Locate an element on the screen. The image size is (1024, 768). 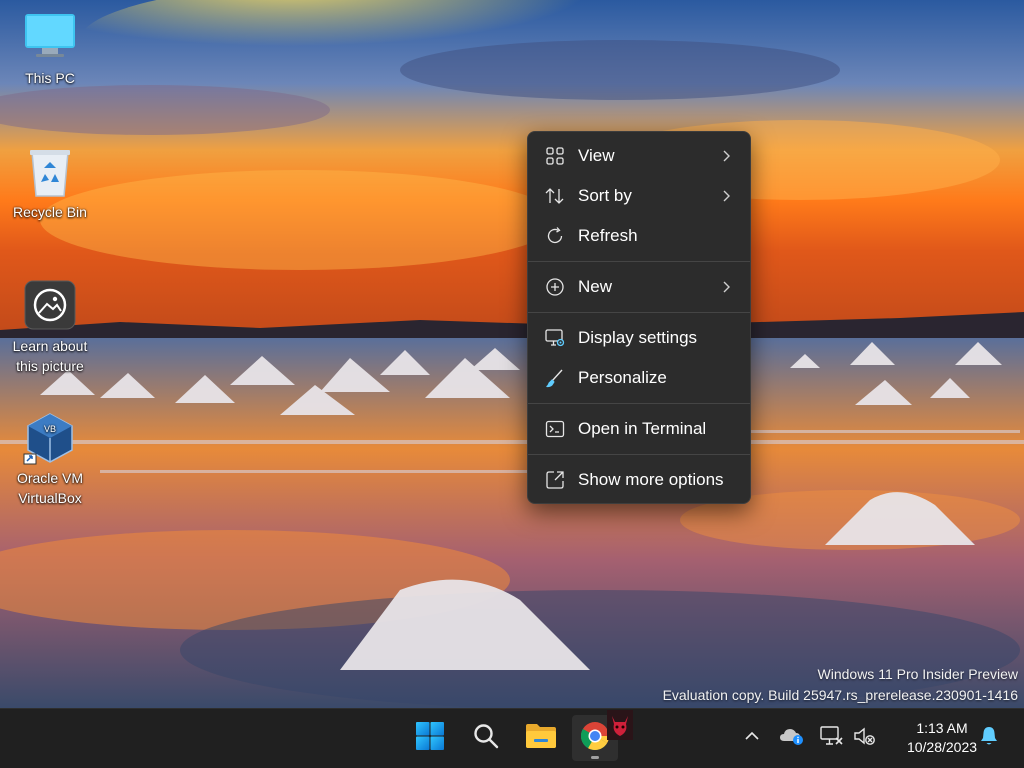
menu-item-open-in-terminal: Open in Terminal is located at coordinates (639, 429).